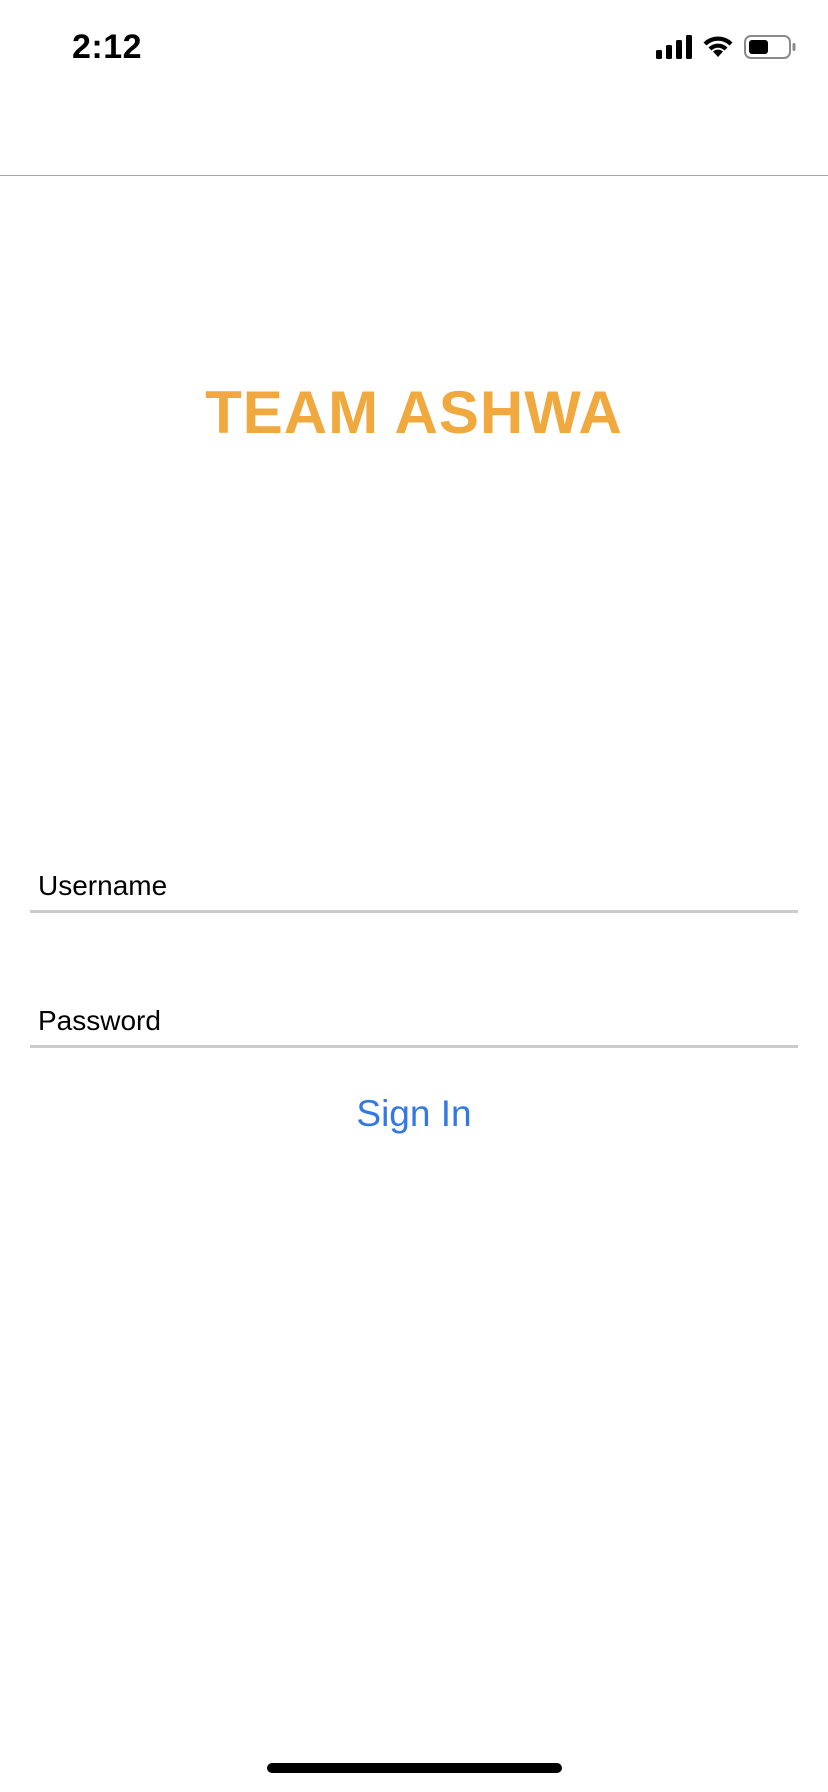  I want to click on username-input, so click(408, 886).